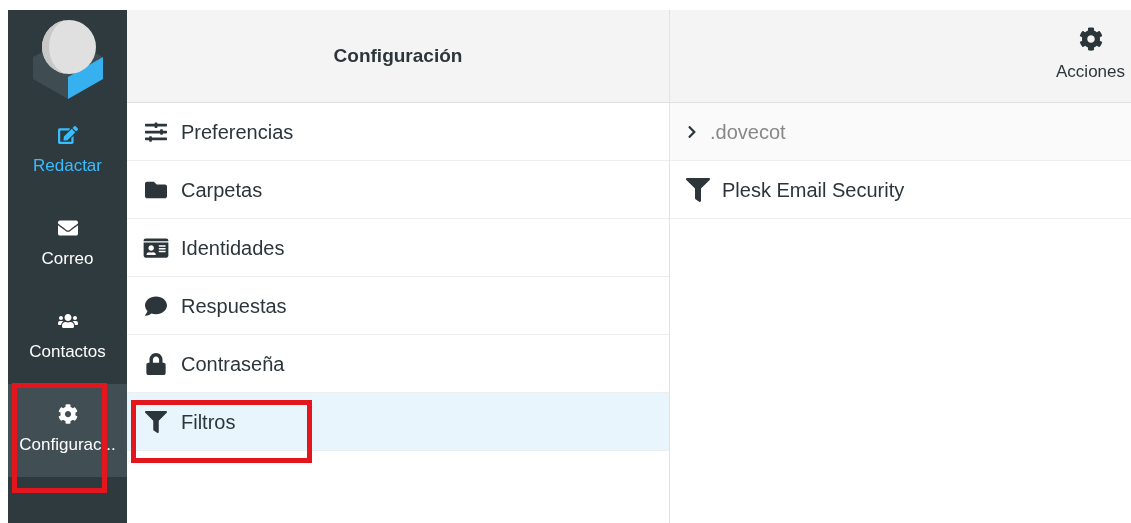 The height and width of the screenshot is (523, 1131). What do you see at coordinates (398, 422) in the screenshot?
I see `settings-item: Filtros` at bounding box center [398, 422].